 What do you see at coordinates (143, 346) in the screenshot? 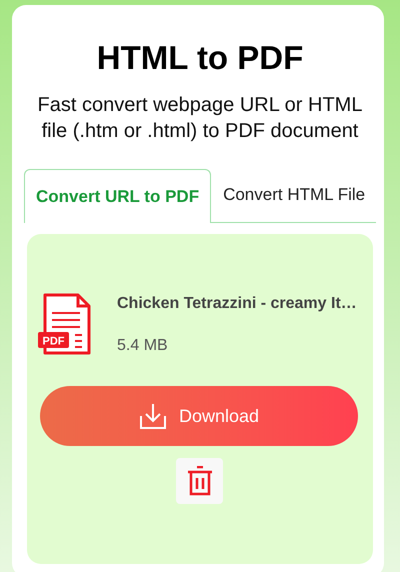
I see `file-size: 5.4 MB` at bounding box center [143, 346].